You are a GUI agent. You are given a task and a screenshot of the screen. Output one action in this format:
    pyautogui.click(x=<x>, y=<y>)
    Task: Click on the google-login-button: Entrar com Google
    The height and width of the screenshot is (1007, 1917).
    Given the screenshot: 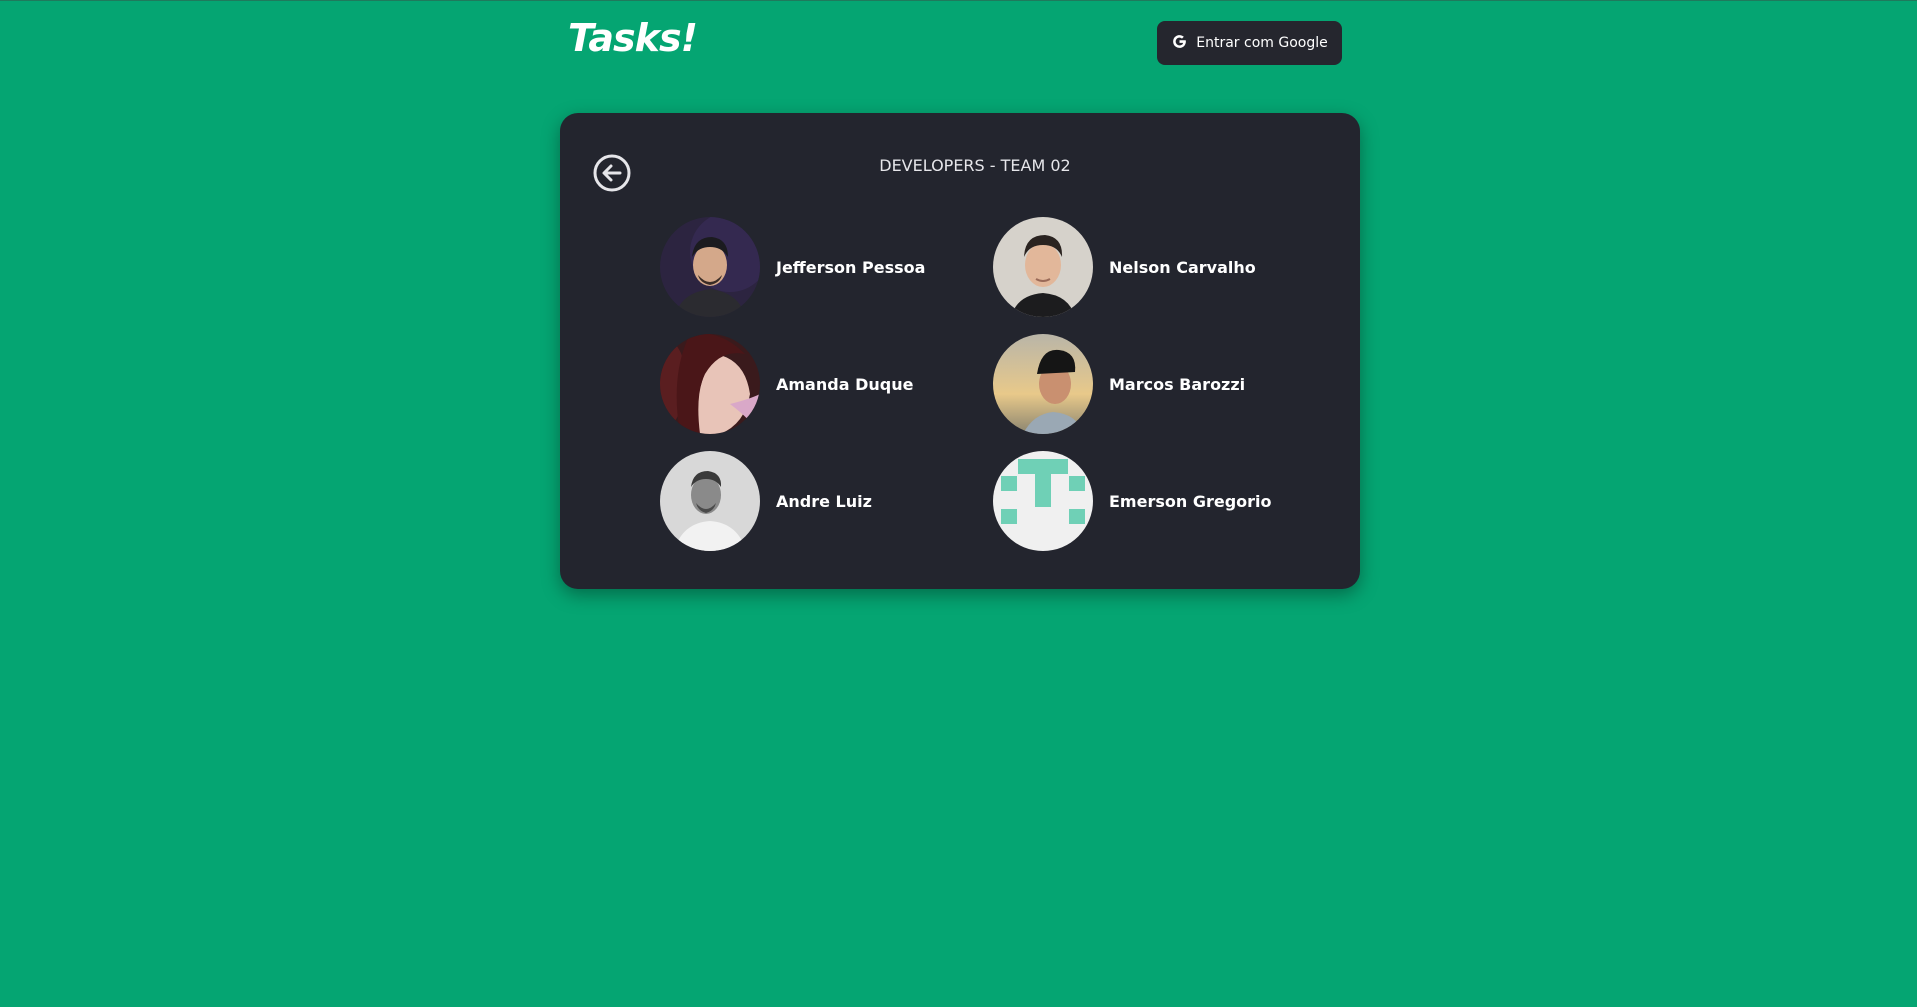 What is the action you would take?
    pyautogui.click(x=1249, y=43)
    